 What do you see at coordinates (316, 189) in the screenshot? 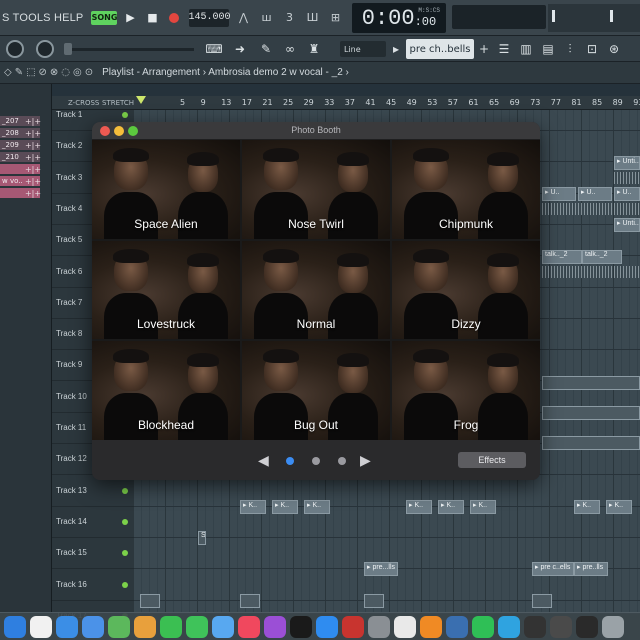
I see `effect-thumbnail: Nose Twirl` at bounding box center [316, 189].